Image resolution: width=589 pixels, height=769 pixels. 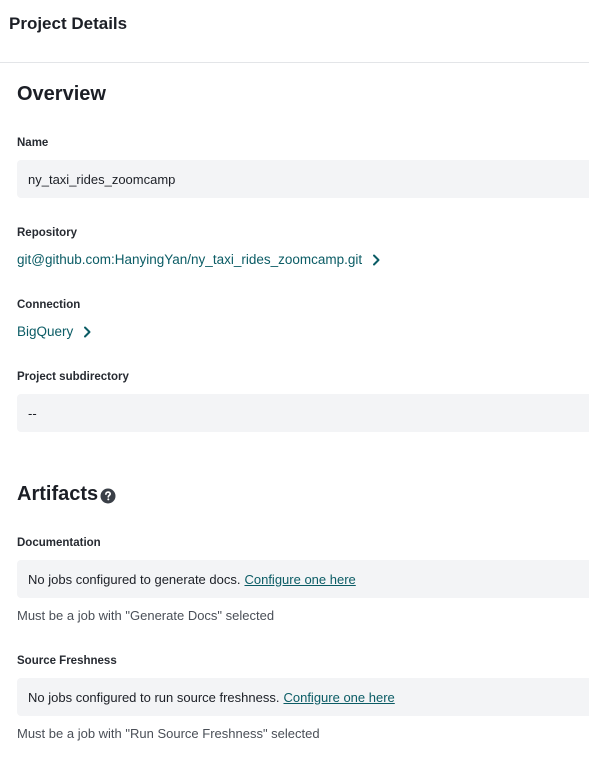 I want to click on artifacts-section-title: Artifacts, so click(x=66, y=494).